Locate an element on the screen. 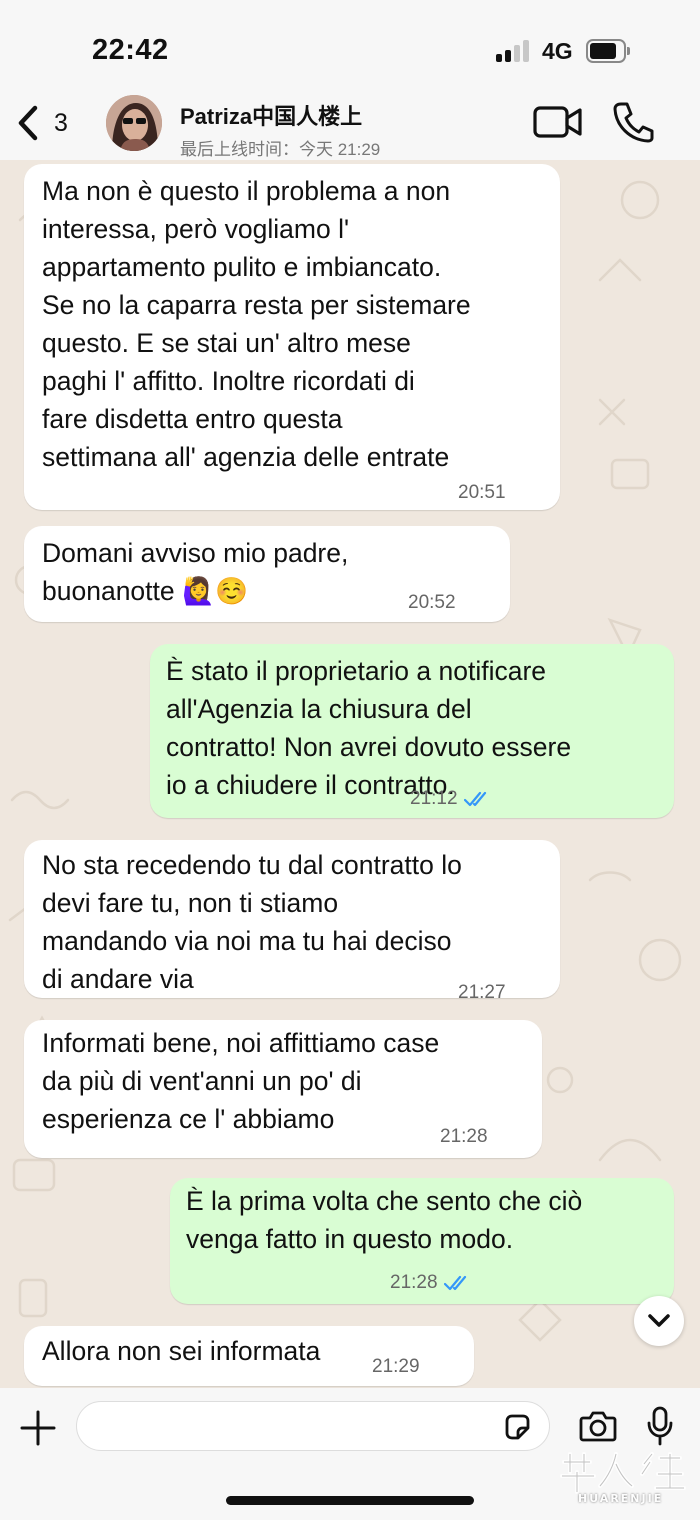 The width and height of the screenshot is (700, 1520). site-watermark-logo: HUARENJIE is located at coordinates (622, 1480).